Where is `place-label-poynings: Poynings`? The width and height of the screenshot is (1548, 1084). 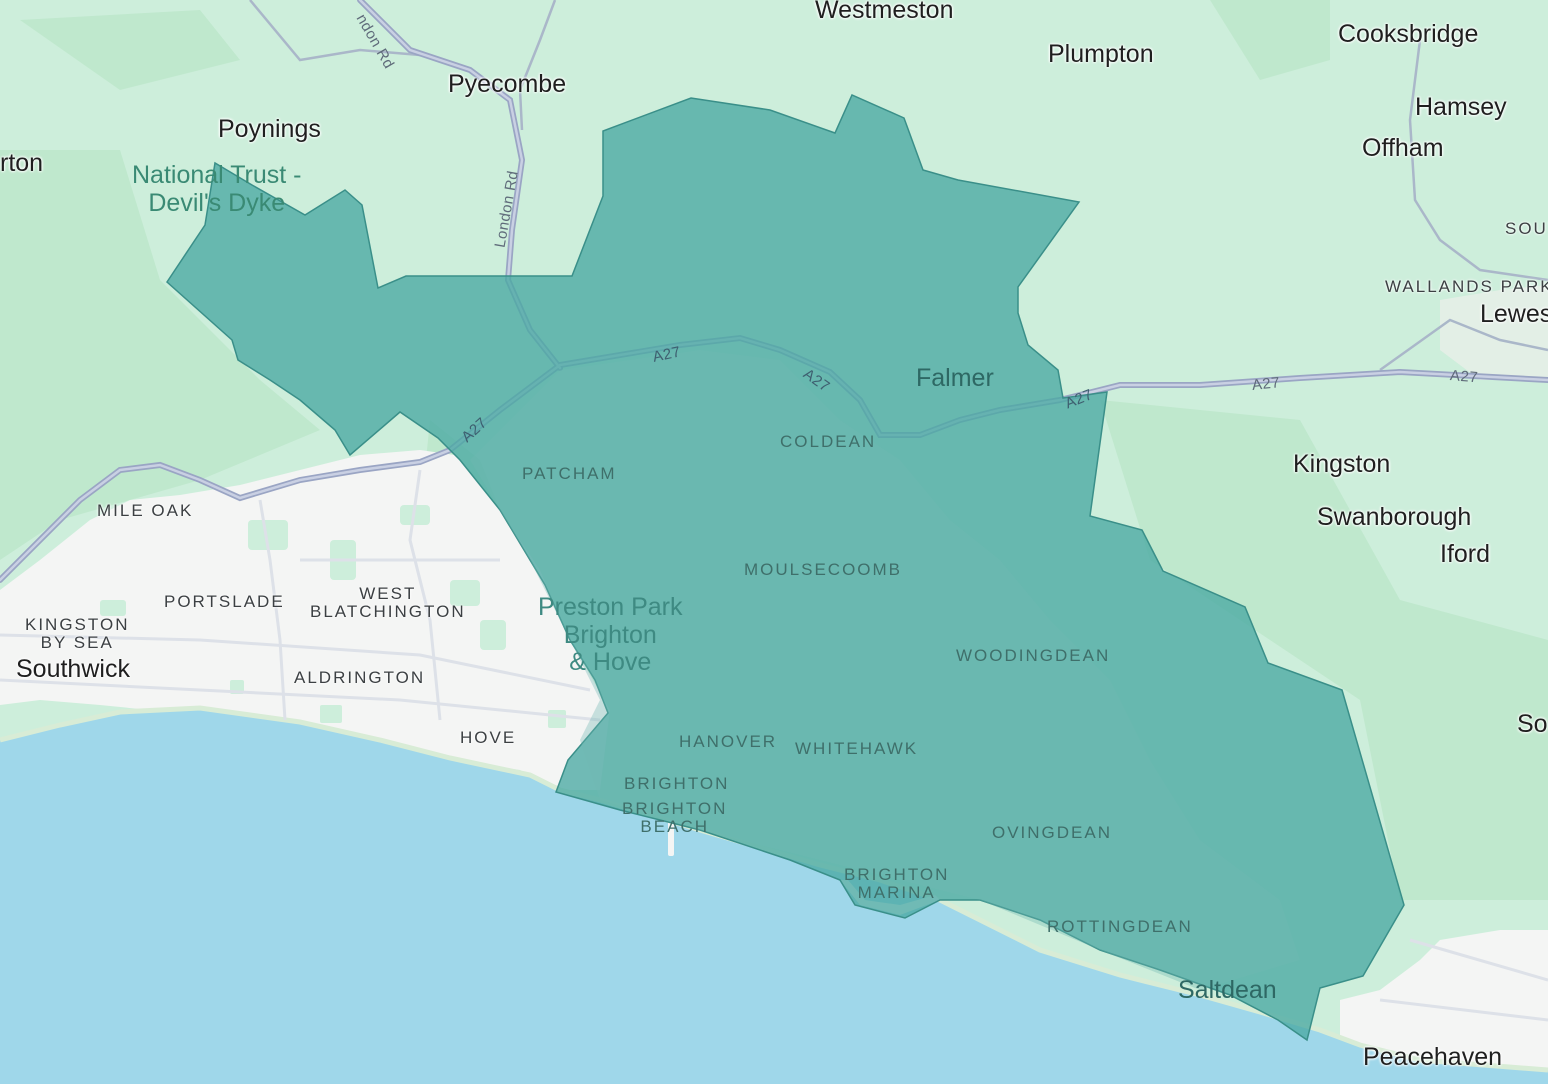 place-label-poynings: Poynings is located at coordinates (269, 129).